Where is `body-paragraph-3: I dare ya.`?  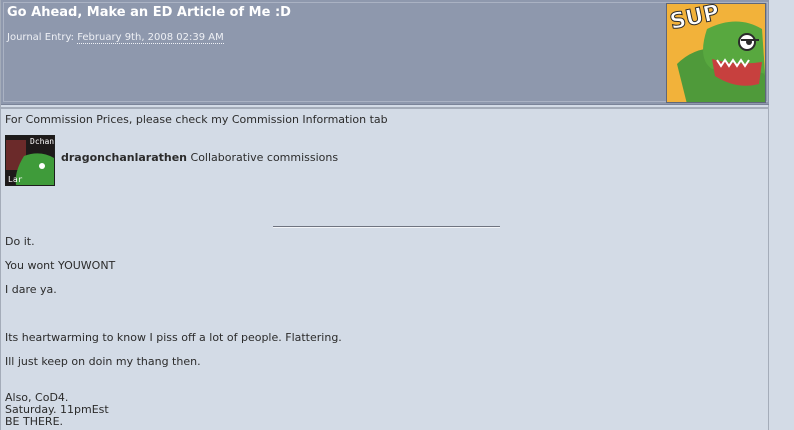 body-paragraph-3: I dare ya. is located at coordinates (31, 289).